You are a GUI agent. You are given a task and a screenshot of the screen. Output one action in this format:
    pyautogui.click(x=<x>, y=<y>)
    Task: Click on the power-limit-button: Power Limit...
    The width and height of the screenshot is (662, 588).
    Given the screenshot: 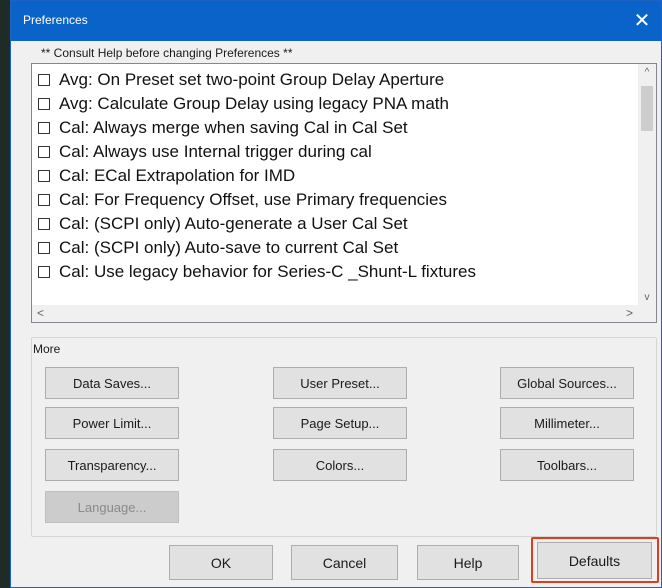 What is the action you would take?
    pyautogui.click(x=112, y=423)
    